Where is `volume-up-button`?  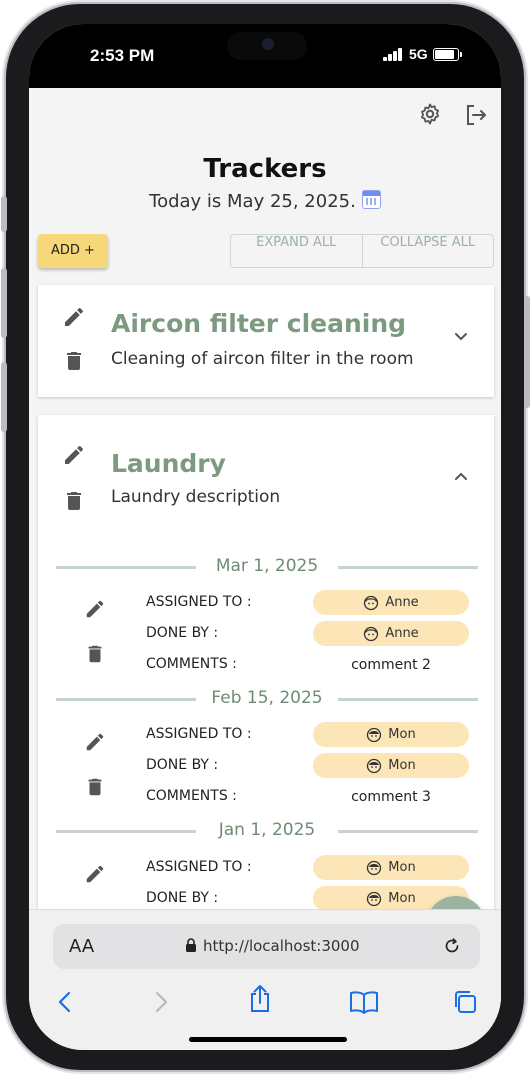 volume-up-button is located at coordinates (4, 303).